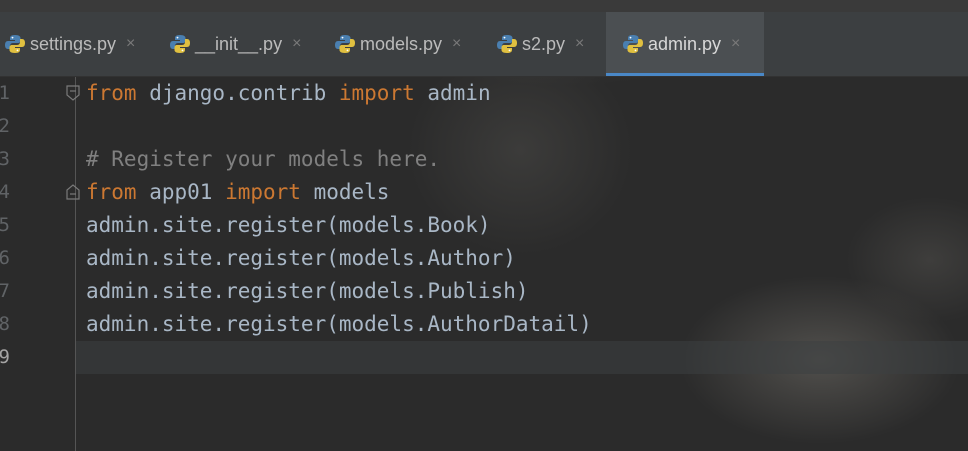 This screenshot has width=968, height=451. Describe the element at coordinates (5, 192) in the screenshot. I see `line-number: 4` at that location.